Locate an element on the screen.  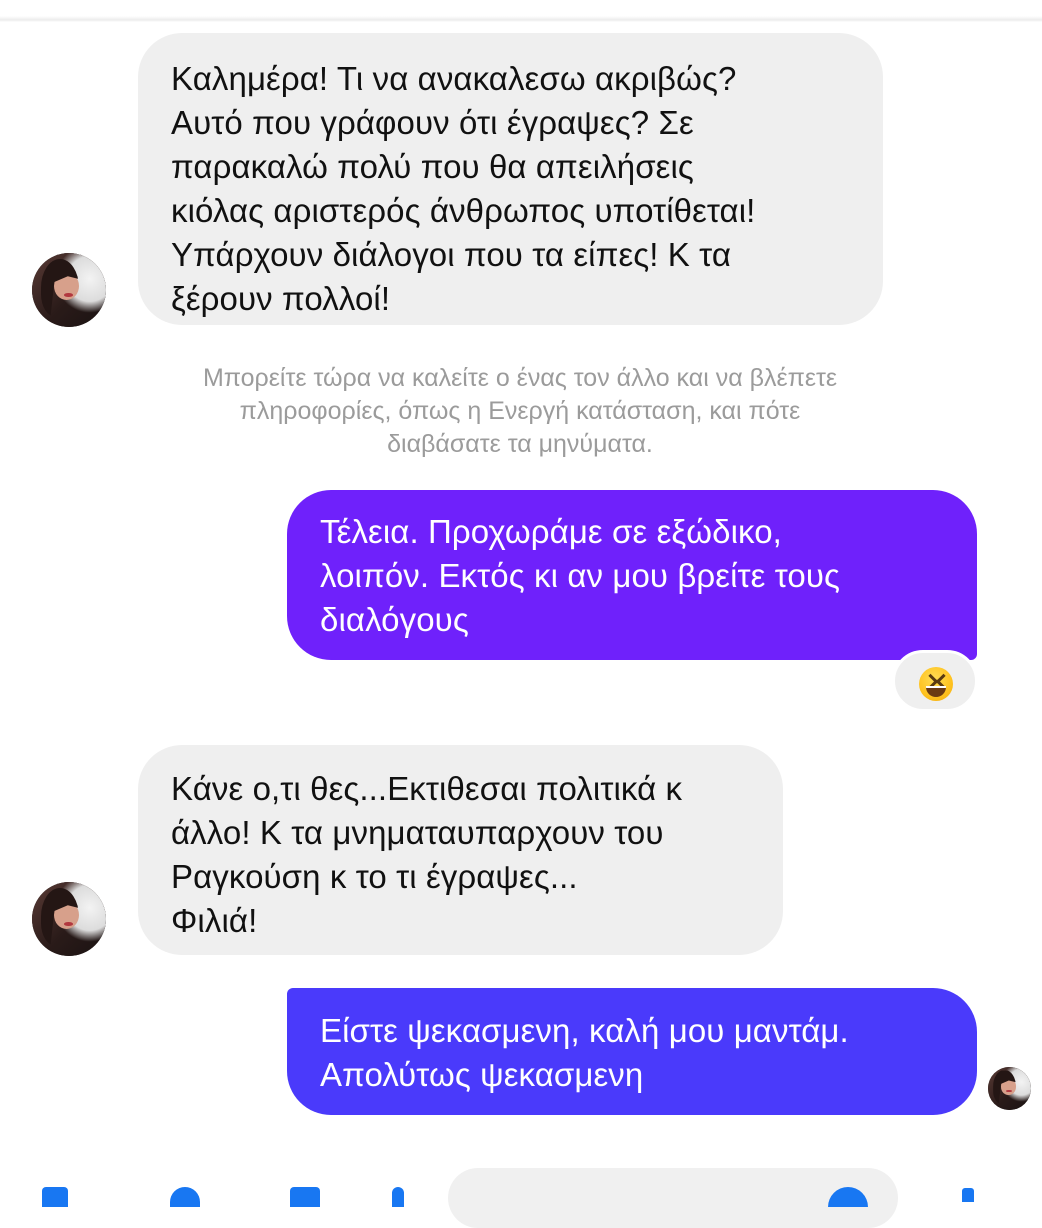
gallery-icon is located at coordinates (305, 1197).